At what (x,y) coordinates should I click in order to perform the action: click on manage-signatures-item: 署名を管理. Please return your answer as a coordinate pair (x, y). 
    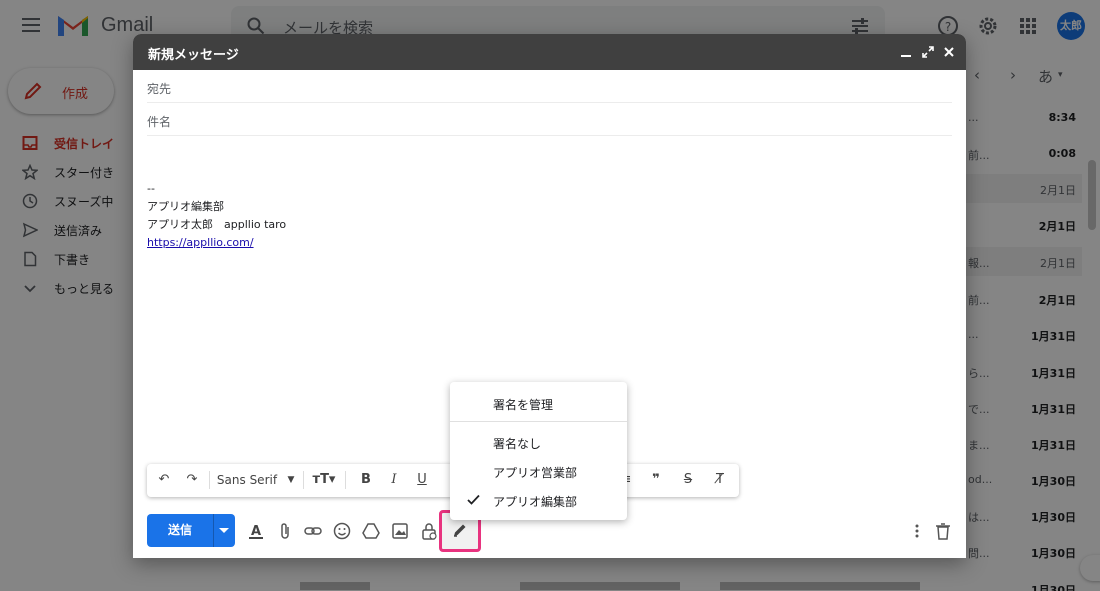
    Looking at the image, I should click on (538, 403).